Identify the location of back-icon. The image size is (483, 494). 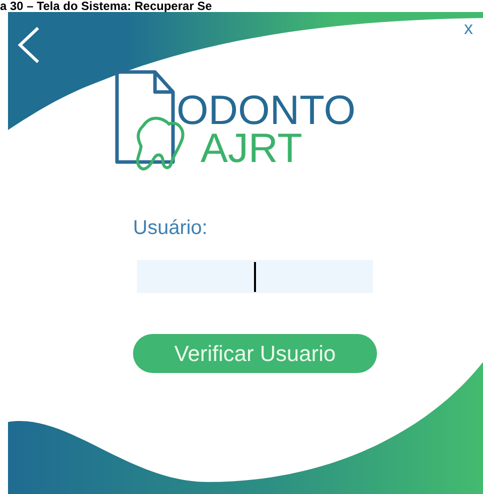
(29, 45).